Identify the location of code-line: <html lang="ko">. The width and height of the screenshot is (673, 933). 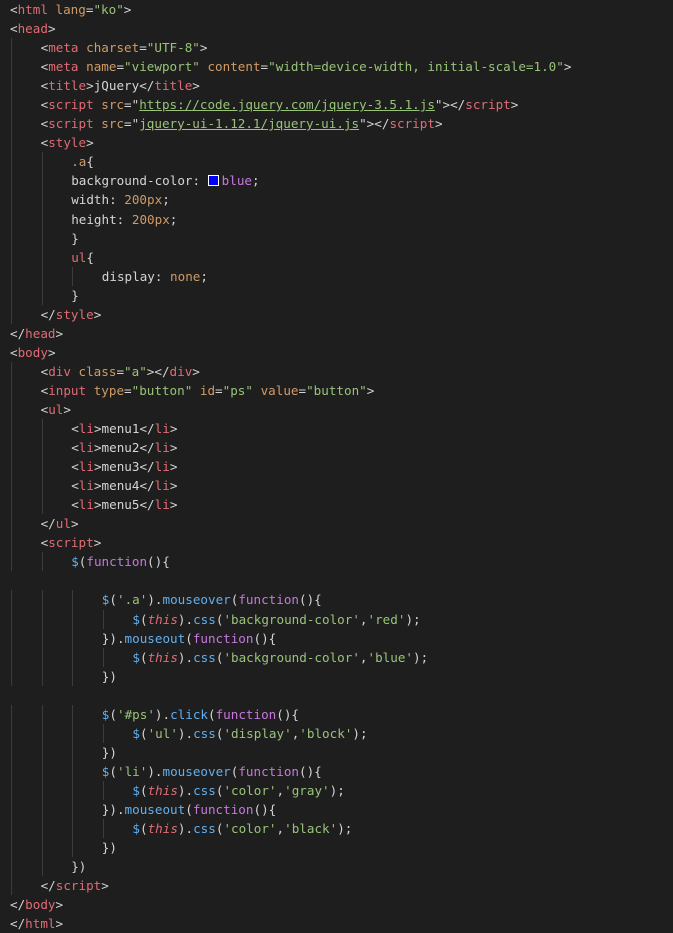
(336, 9).